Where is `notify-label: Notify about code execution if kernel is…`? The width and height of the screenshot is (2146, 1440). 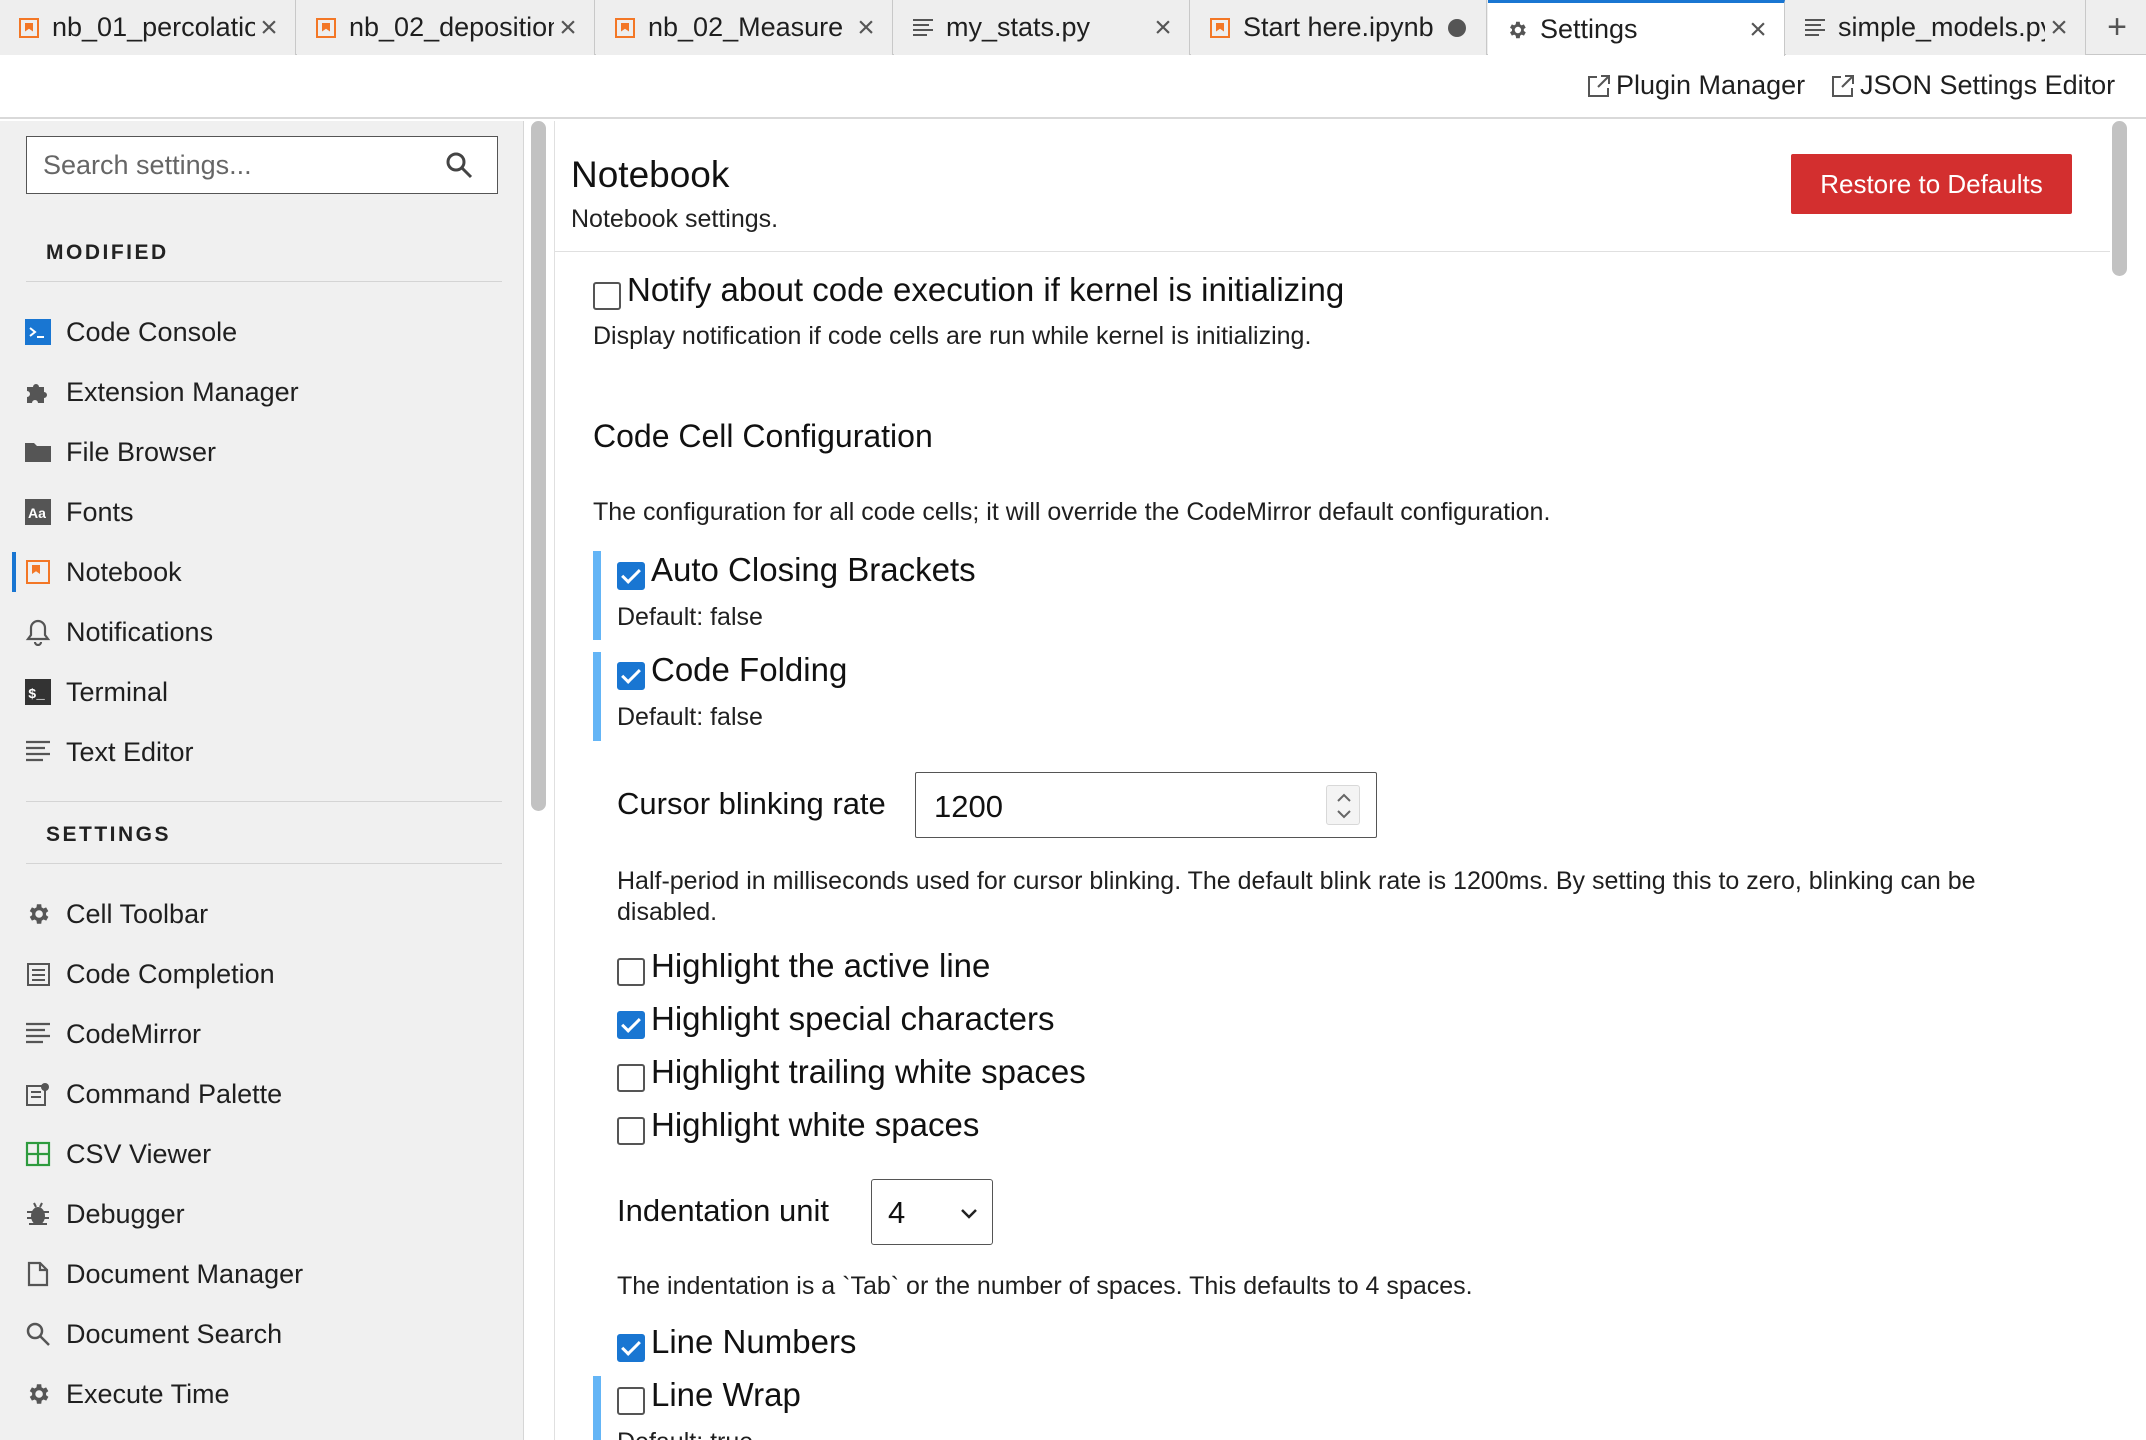
notify-label: Notify about code execution if kernel is… is located at coordinates (986, 289).